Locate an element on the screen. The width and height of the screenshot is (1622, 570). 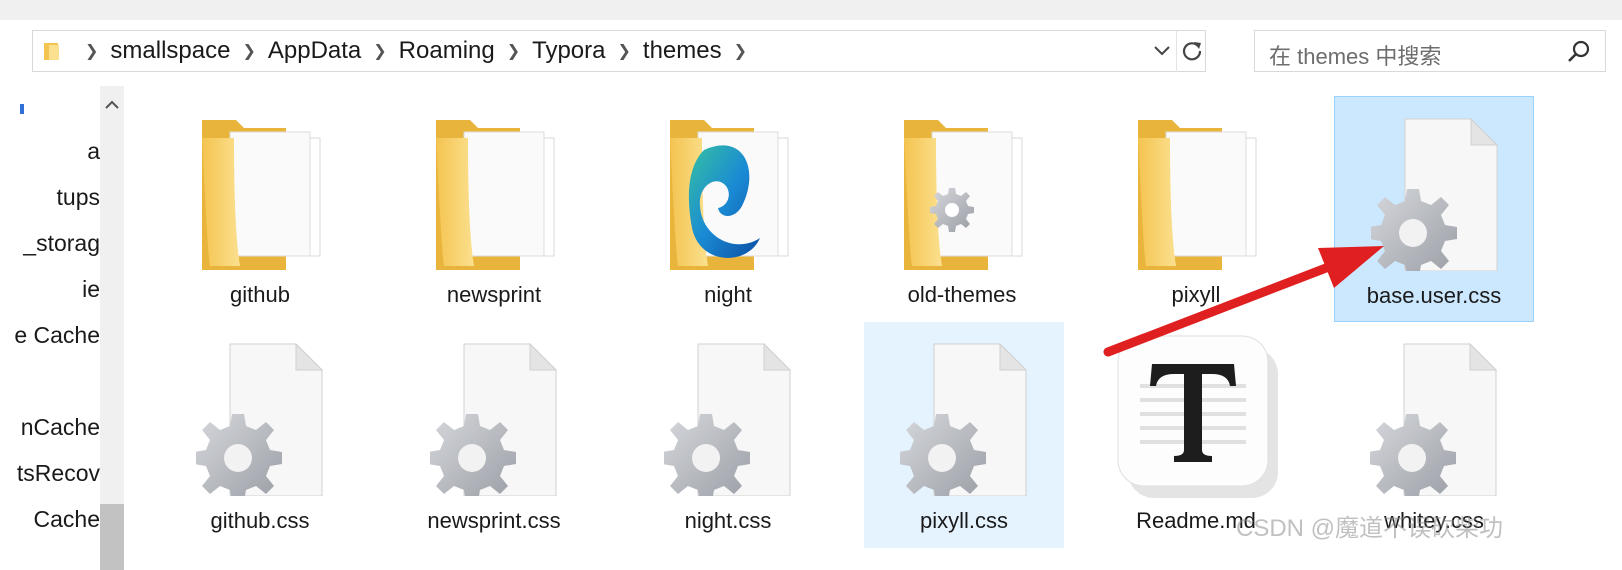
folder-item-github: github is located at coordinates (260, 209).